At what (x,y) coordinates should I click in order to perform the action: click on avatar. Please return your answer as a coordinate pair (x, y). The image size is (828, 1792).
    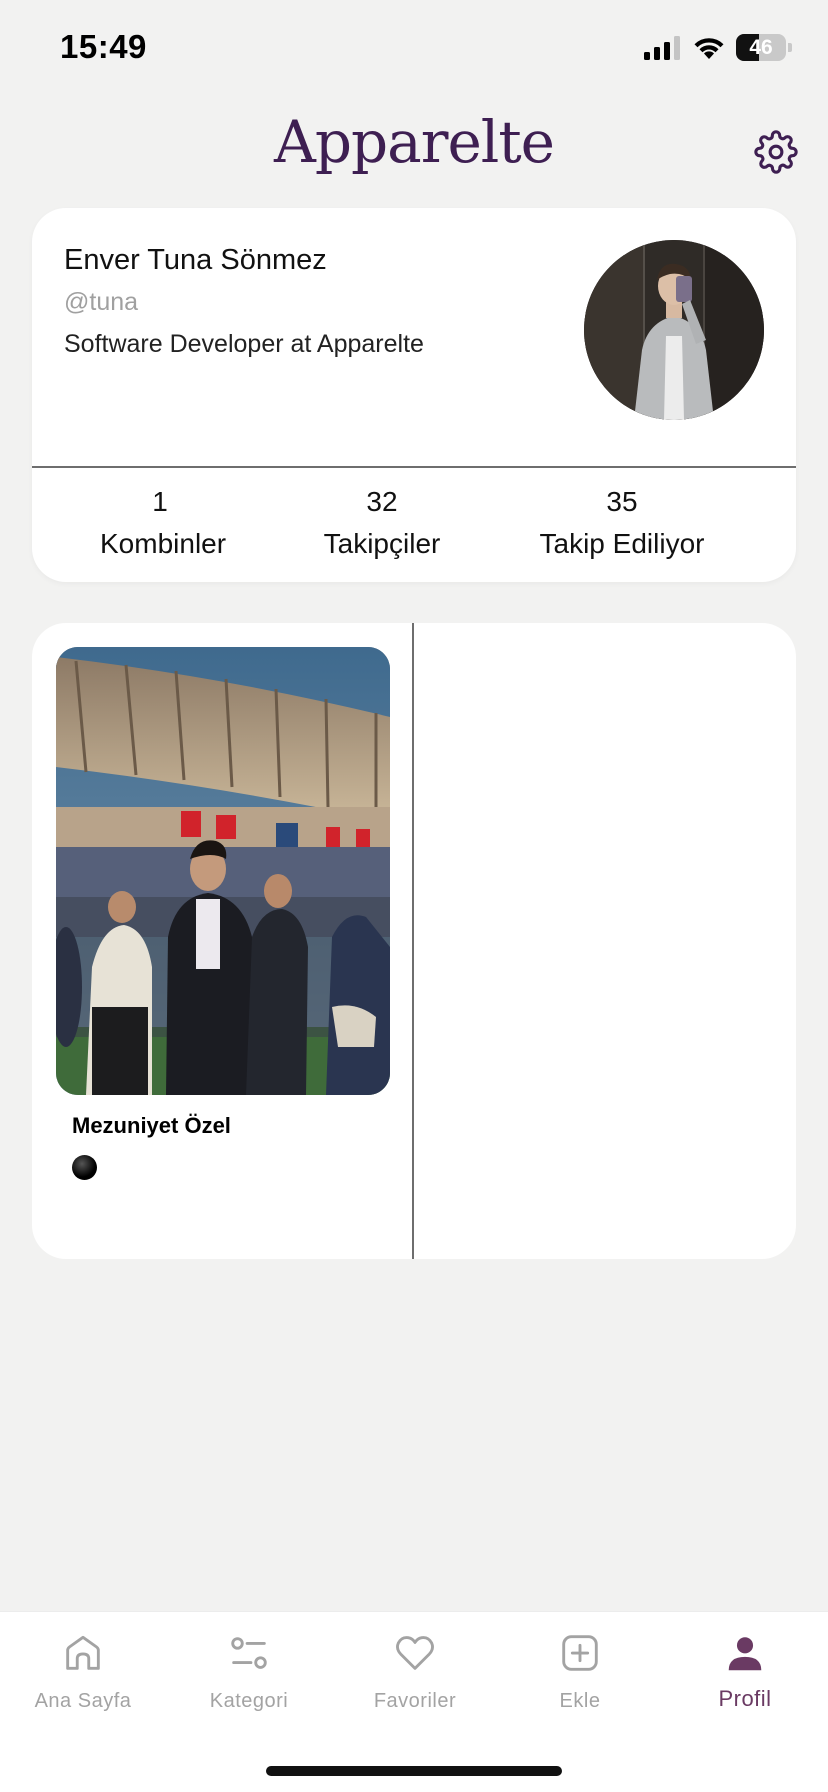
    Looking at the image, I should click on (674, 330).